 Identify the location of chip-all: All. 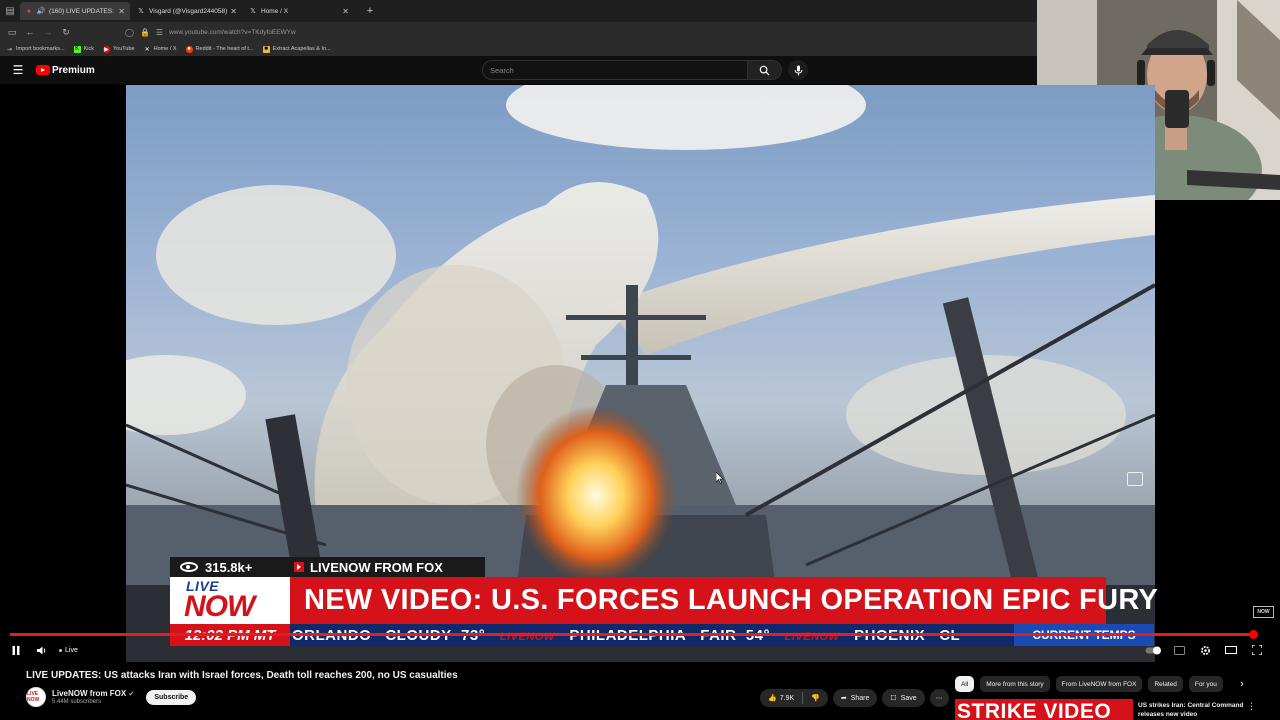
(965, 684).